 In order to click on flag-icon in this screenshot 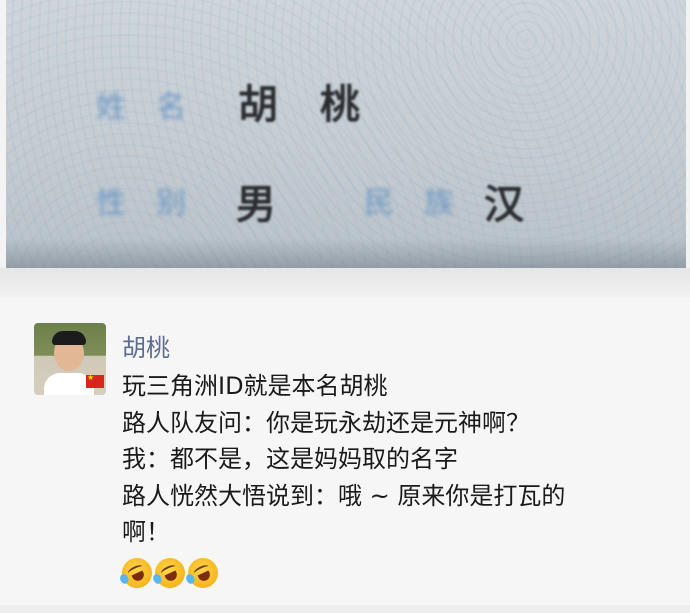, I will do `click(95, 380)`.